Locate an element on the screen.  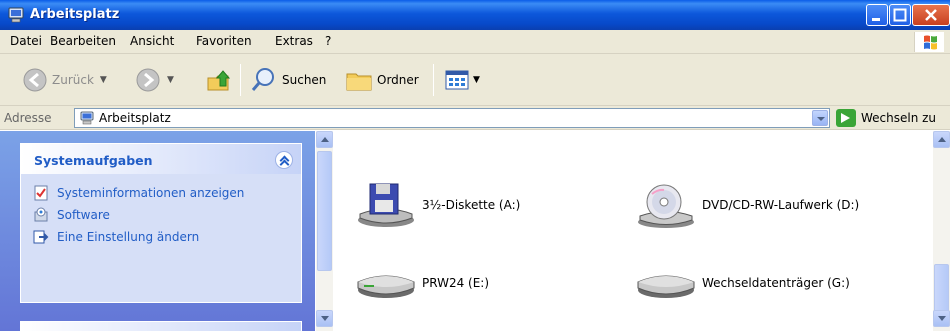
other-places-header is located at coordinates (161, 326).